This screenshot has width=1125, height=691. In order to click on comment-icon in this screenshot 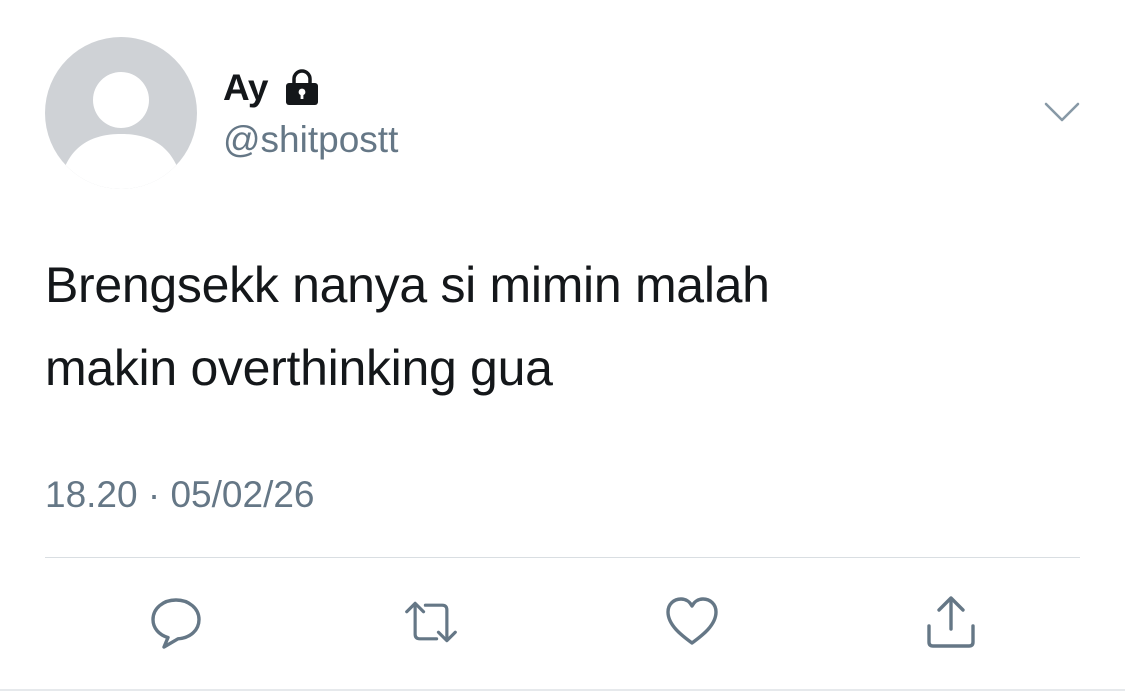, I will do `click(176, 623)`.